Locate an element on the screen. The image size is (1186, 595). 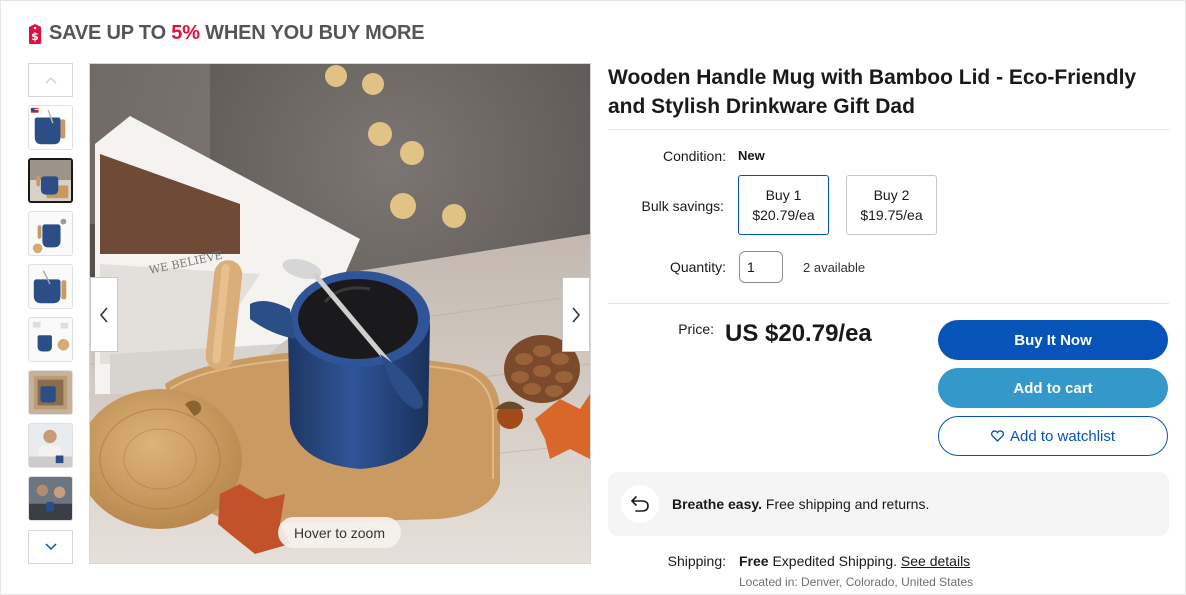
shipping-method: Expedited Shipping. is located at coordinates (834, 561).